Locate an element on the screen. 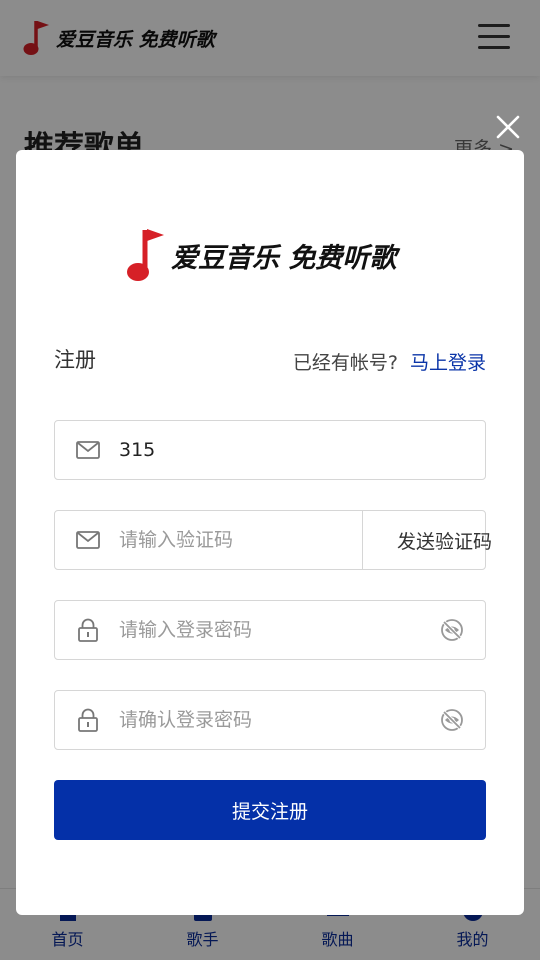 The width and height of the screenshot is (540, 960). confirm-password-field is located at coordinates (270, 720).